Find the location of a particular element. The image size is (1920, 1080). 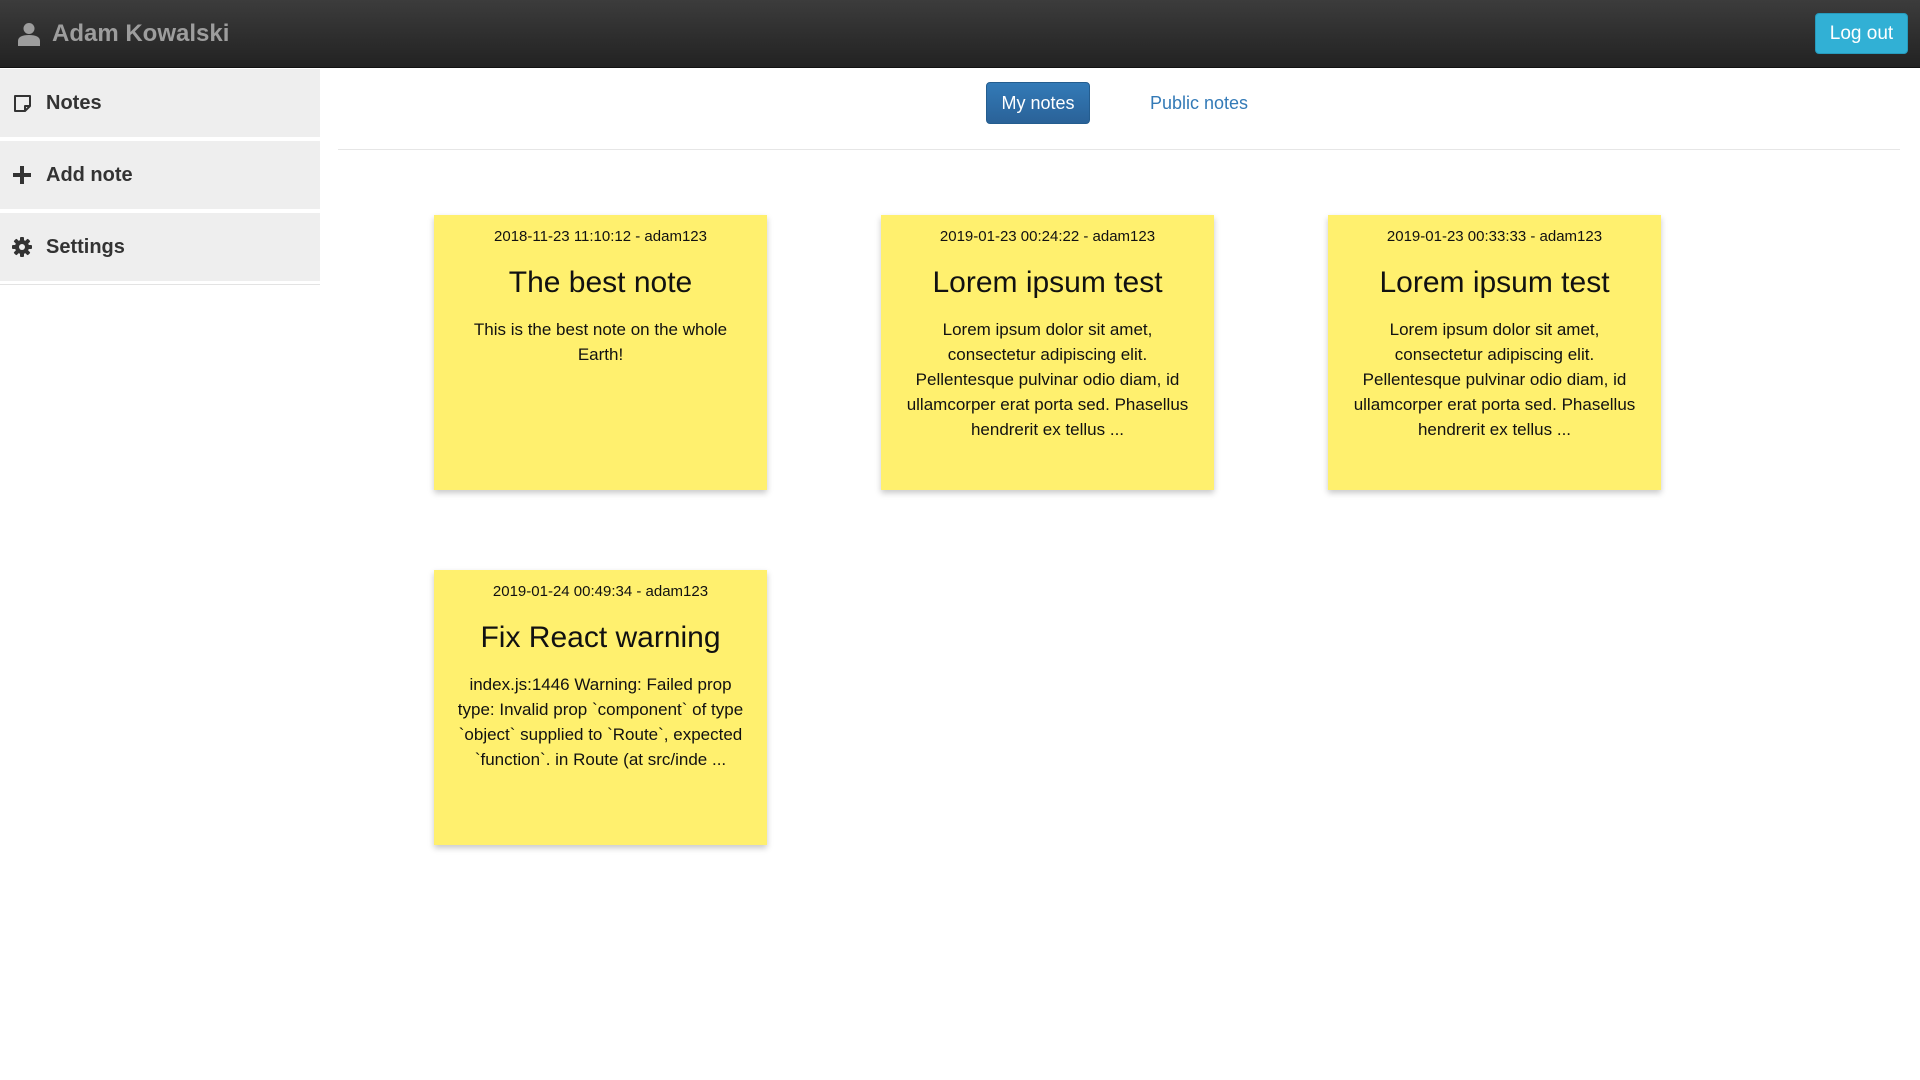

note-title: The best note is located at coordinates (600, 282).